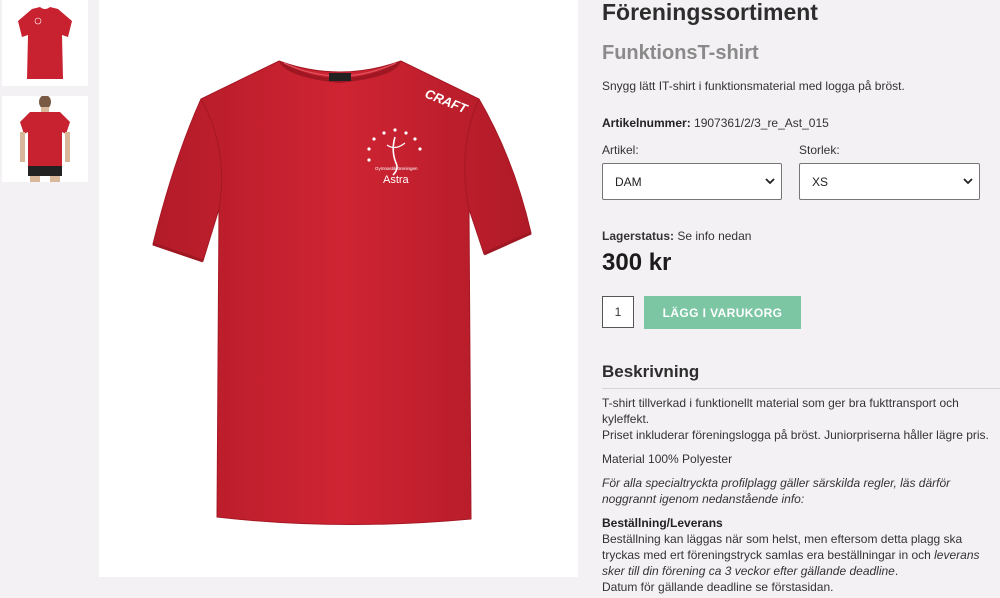 Image resolution: width=1000 pixels, height=598 pixels. Describe the element at coordinates (646, 123) in the screenshot. I see `sku-label: Artikelnummer:` at that location.